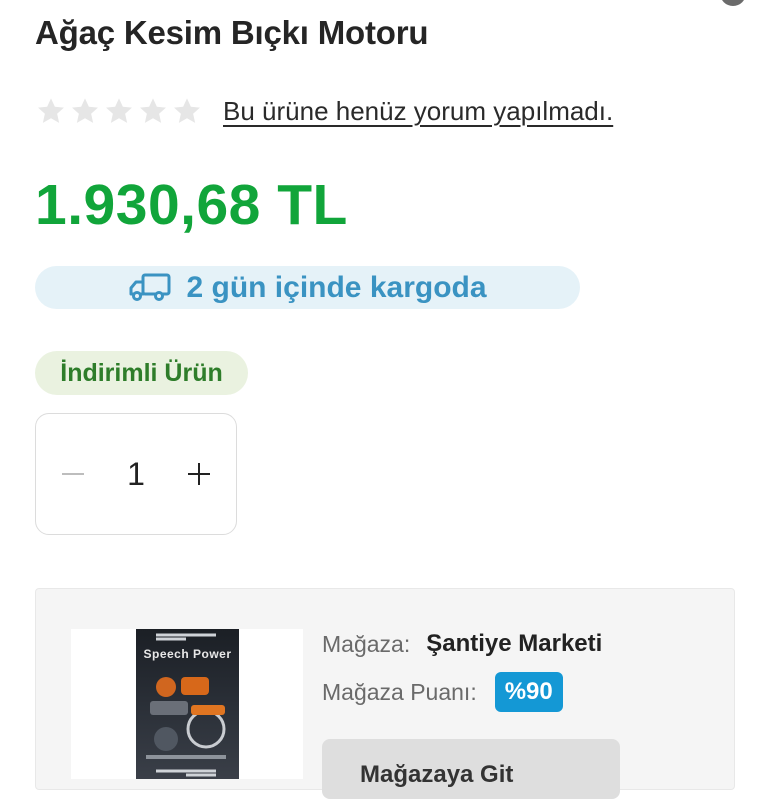 The height and width of the screenshot is (799, 768). Describe the element at coordinates (514, 644) in the screenshot. I see `store-name-link: Şantiye Marketi` at that location.